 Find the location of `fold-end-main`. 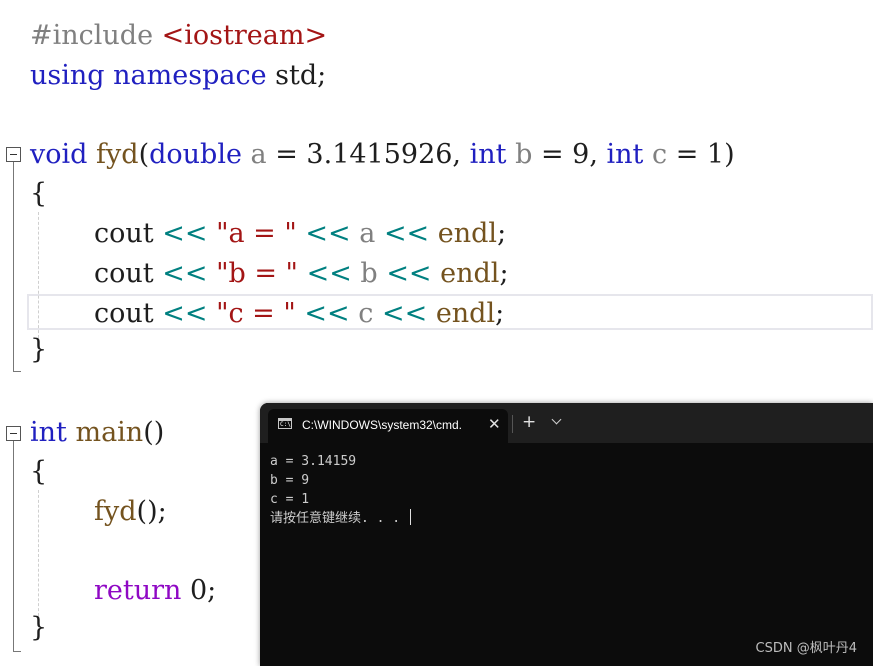

fold-end-main is located at coordinates (17, 651).